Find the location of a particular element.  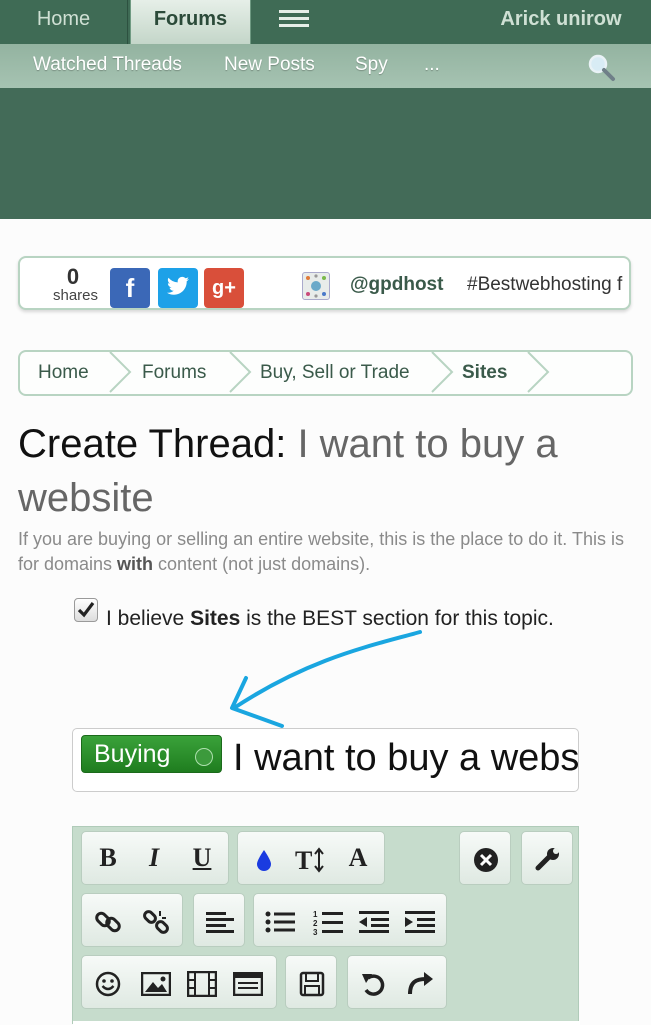

share-bar: 0 shares f g+ @gpdhost #Bestwebhosting f is located at coordinates (324, 283).